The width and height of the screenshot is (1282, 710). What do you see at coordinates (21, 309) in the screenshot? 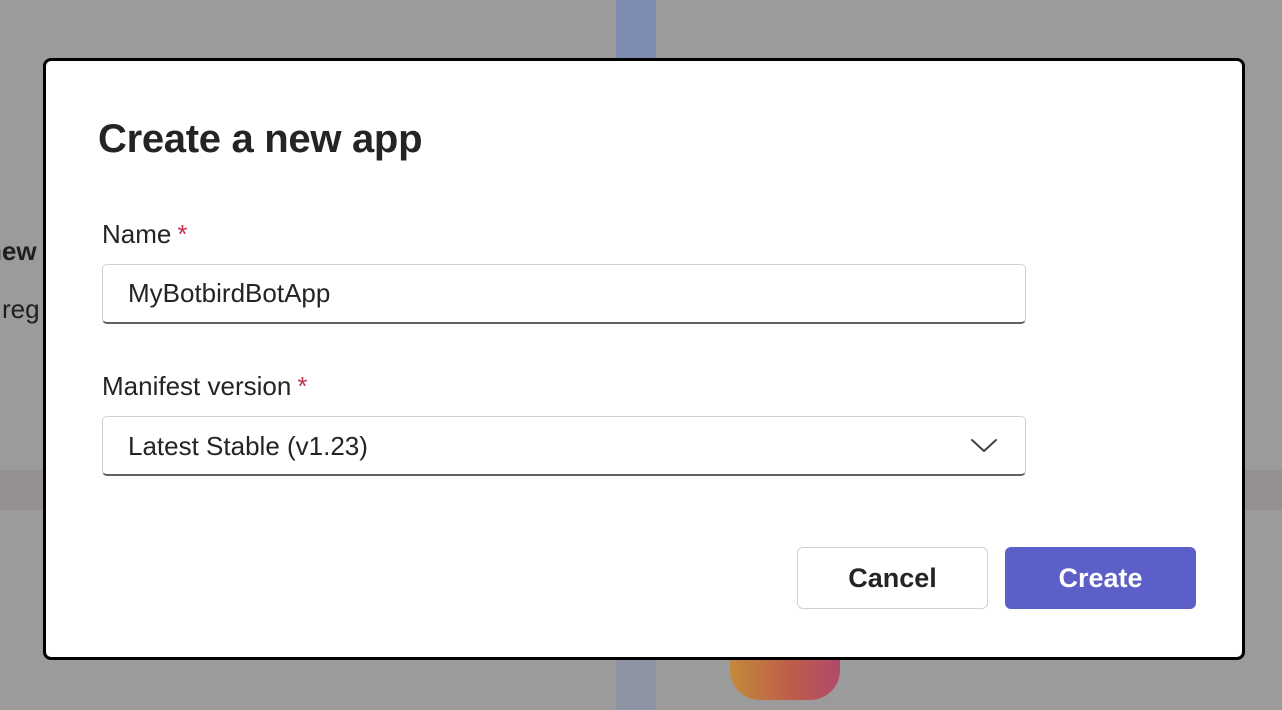
I see `background-text: reg` at bounding box center [21, 309].